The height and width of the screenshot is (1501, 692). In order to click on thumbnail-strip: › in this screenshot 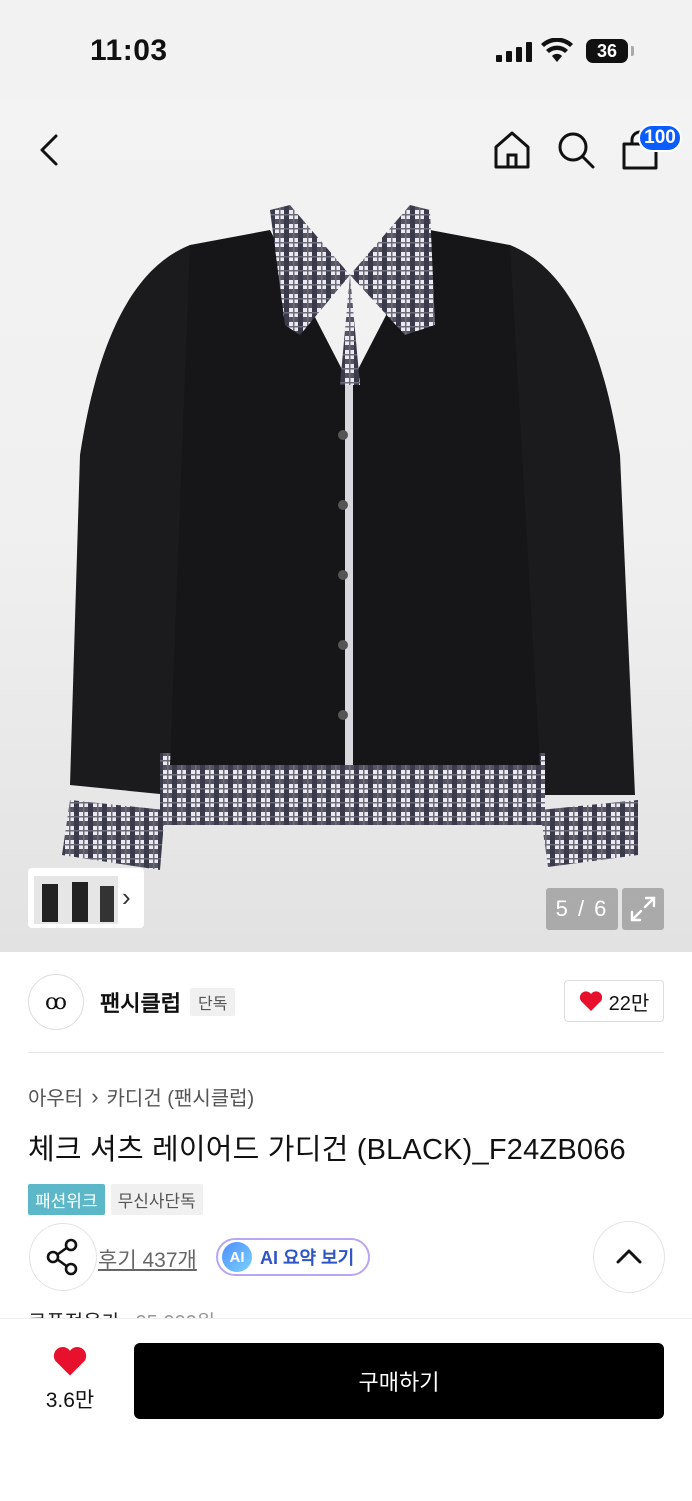, I will do `click(86, 898)`.